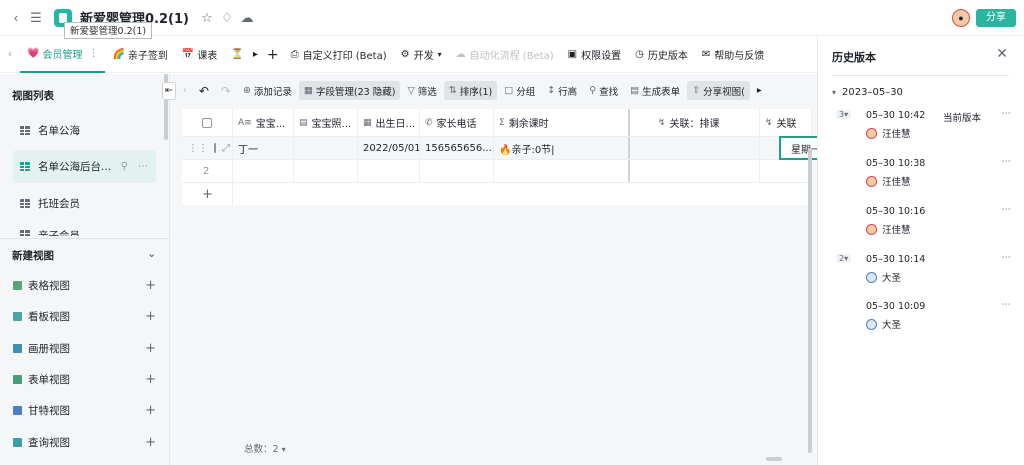 The image size is (1024, 465). What do you see at coordinates (389, 171) in the screenshot?
I see `cell-birth-date` at bounding box center [389, 171].